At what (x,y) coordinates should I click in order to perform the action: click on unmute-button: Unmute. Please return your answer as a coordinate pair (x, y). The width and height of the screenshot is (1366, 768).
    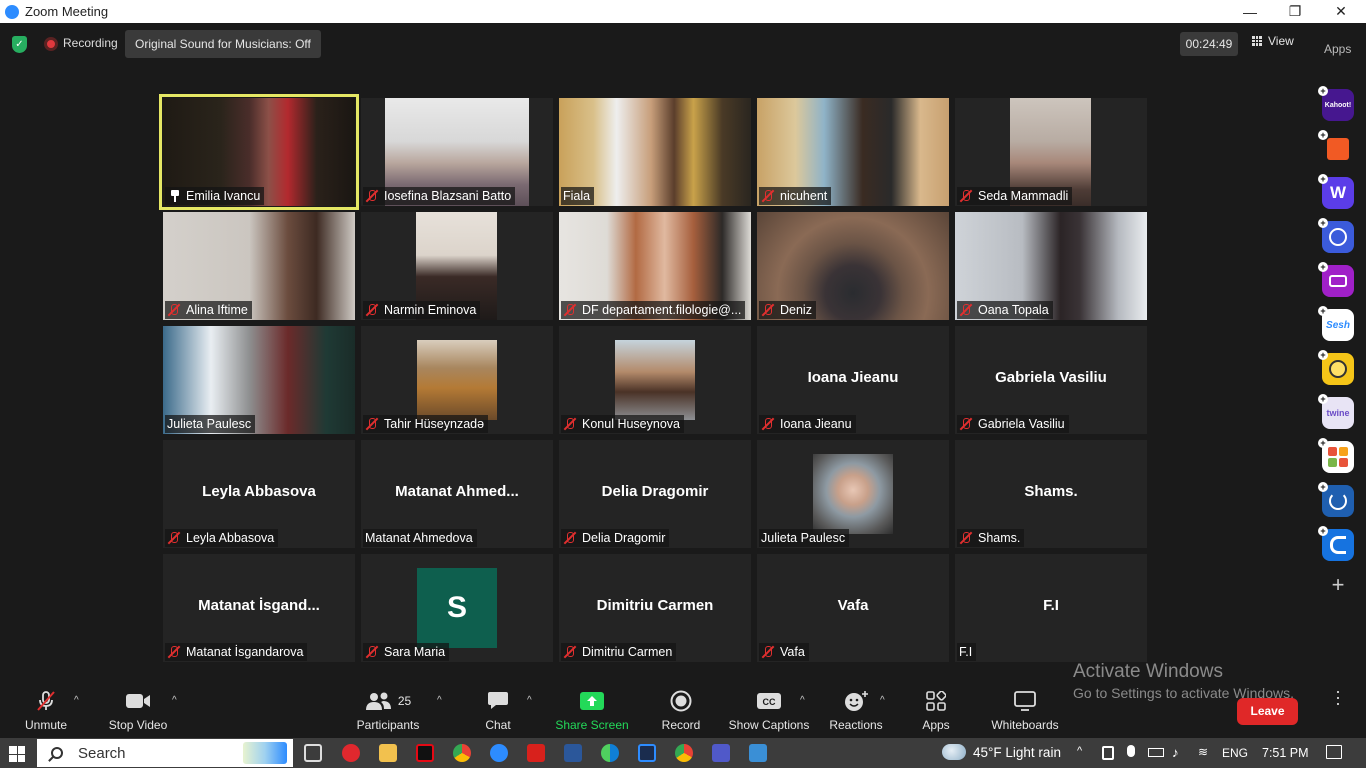
    Looking at the image, I should click on (46, 712).